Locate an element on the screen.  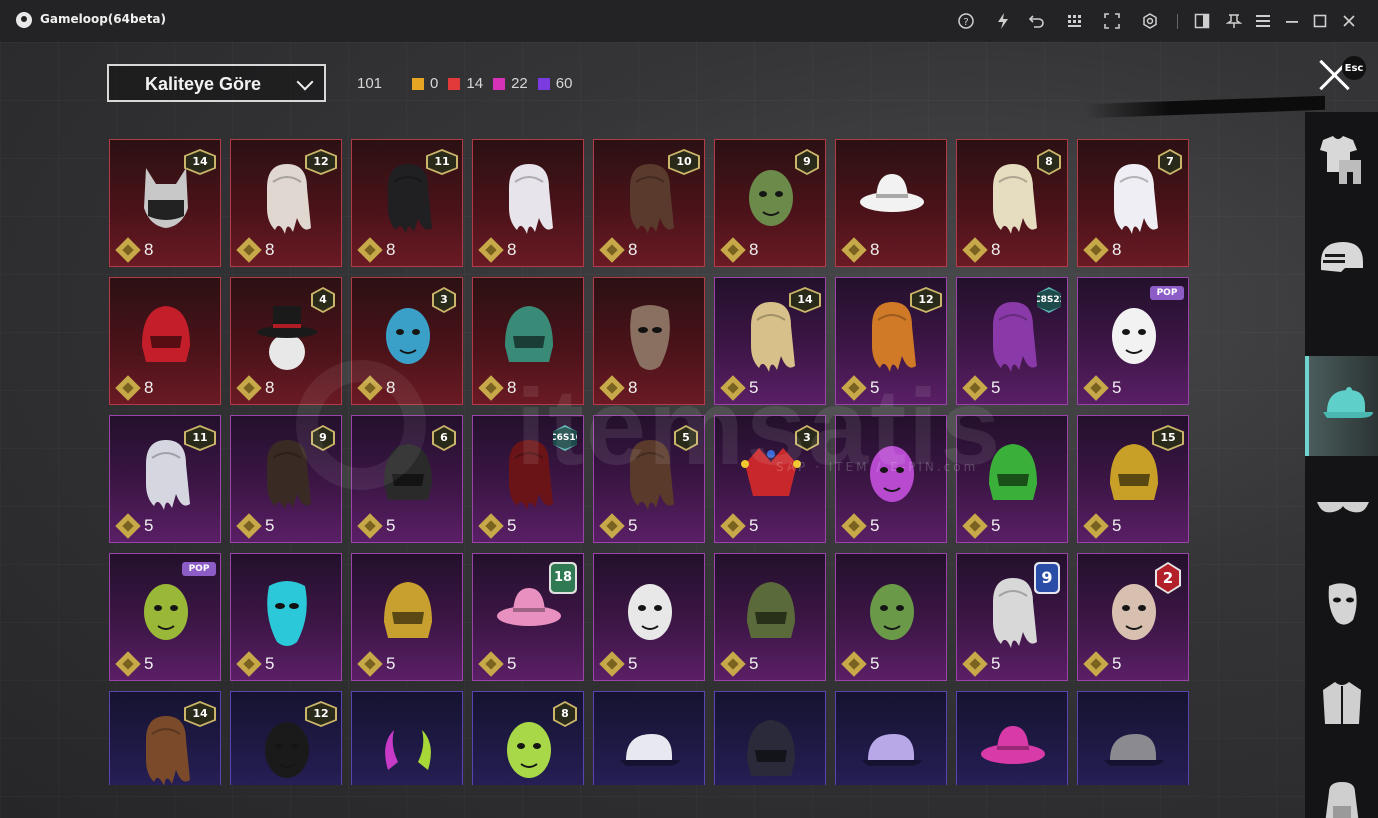
item-helmet-icon is located at coordinates (408, 610).